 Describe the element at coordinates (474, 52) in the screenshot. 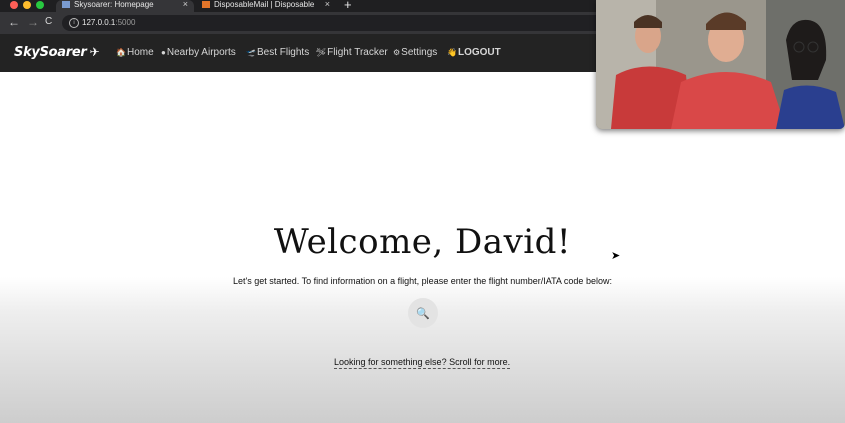

I see `nav-logout: 👋LOGOUT` at that location.